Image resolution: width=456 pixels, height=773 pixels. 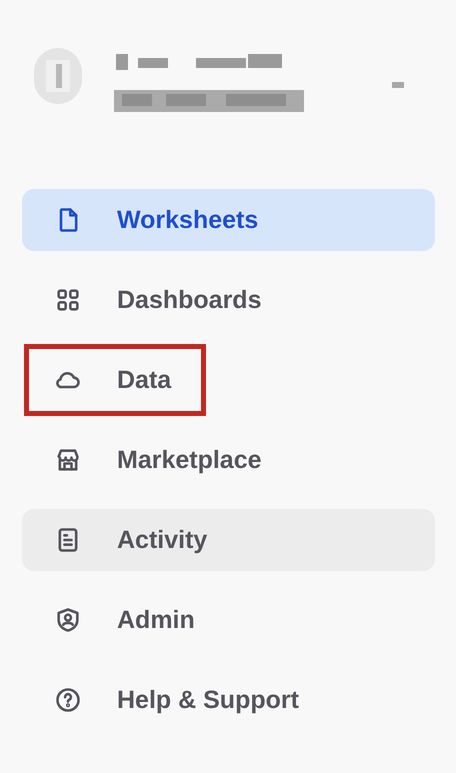 What do you see at coordinates (228, 220) in the screenshot?
I see `nav-item: Worksheets` at bounding box center [228, 220].